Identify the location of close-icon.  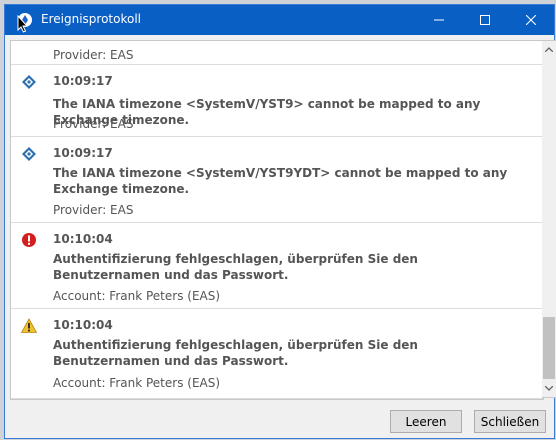
(531, 20).